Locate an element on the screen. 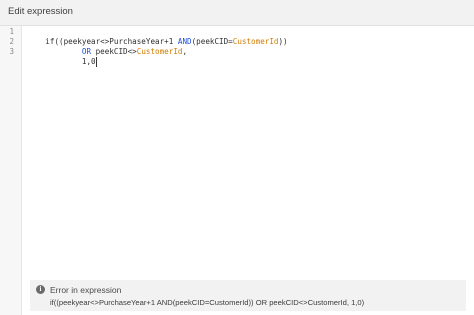 The height and width of the screenshot is (315, 474). dialog-title: Edit expression is located at coordinates (40, 11).